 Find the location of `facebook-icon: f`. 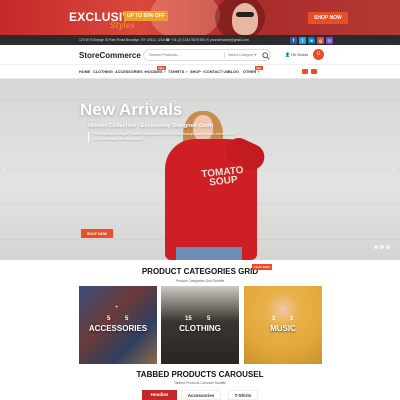

facebook-icon: f is located at coordinates (293, 40).